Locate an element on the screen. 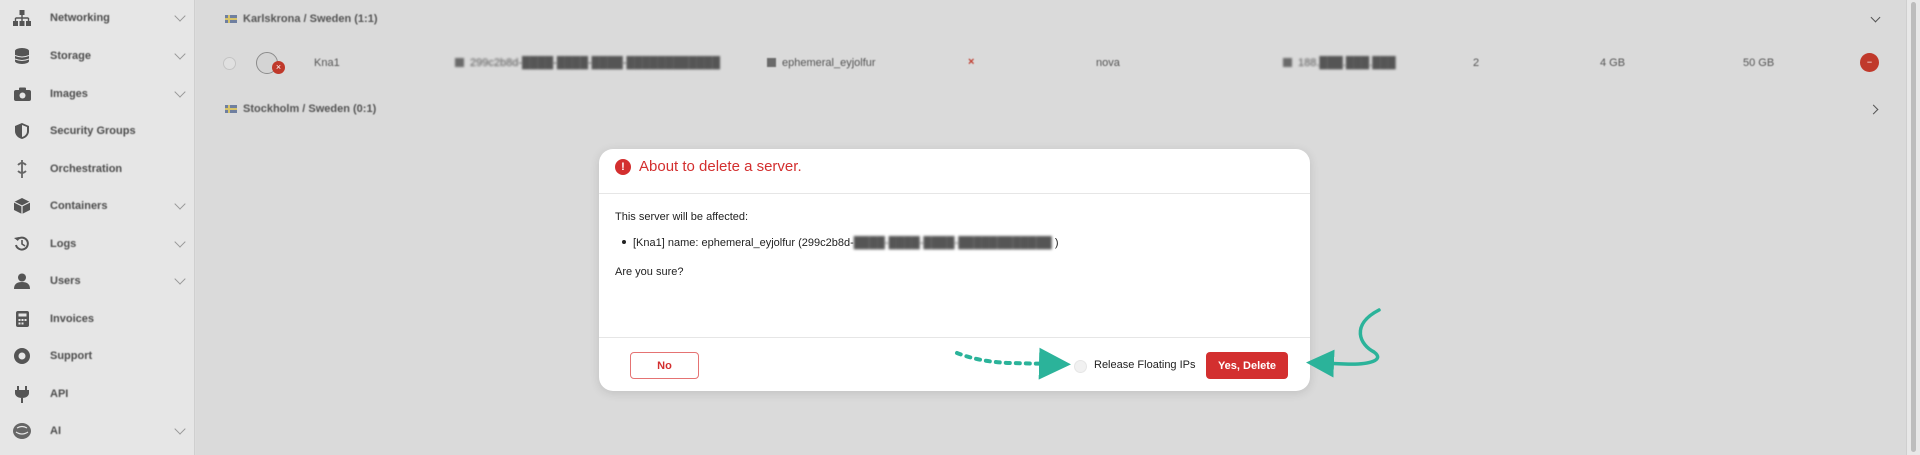 The image size is (1920, 455). server-ip-text: 188.███.███.███ is located at coordinates (1347, 63).